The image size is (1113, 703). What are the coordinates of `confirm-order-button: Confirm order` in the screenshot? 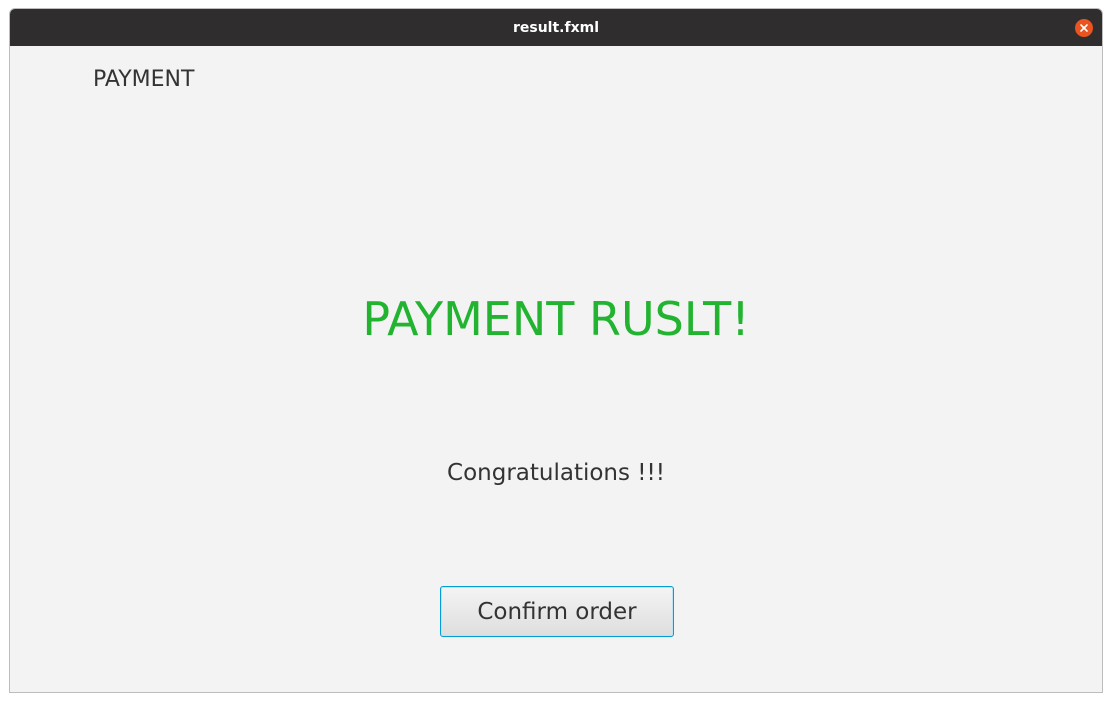 It's located at (557, 611).